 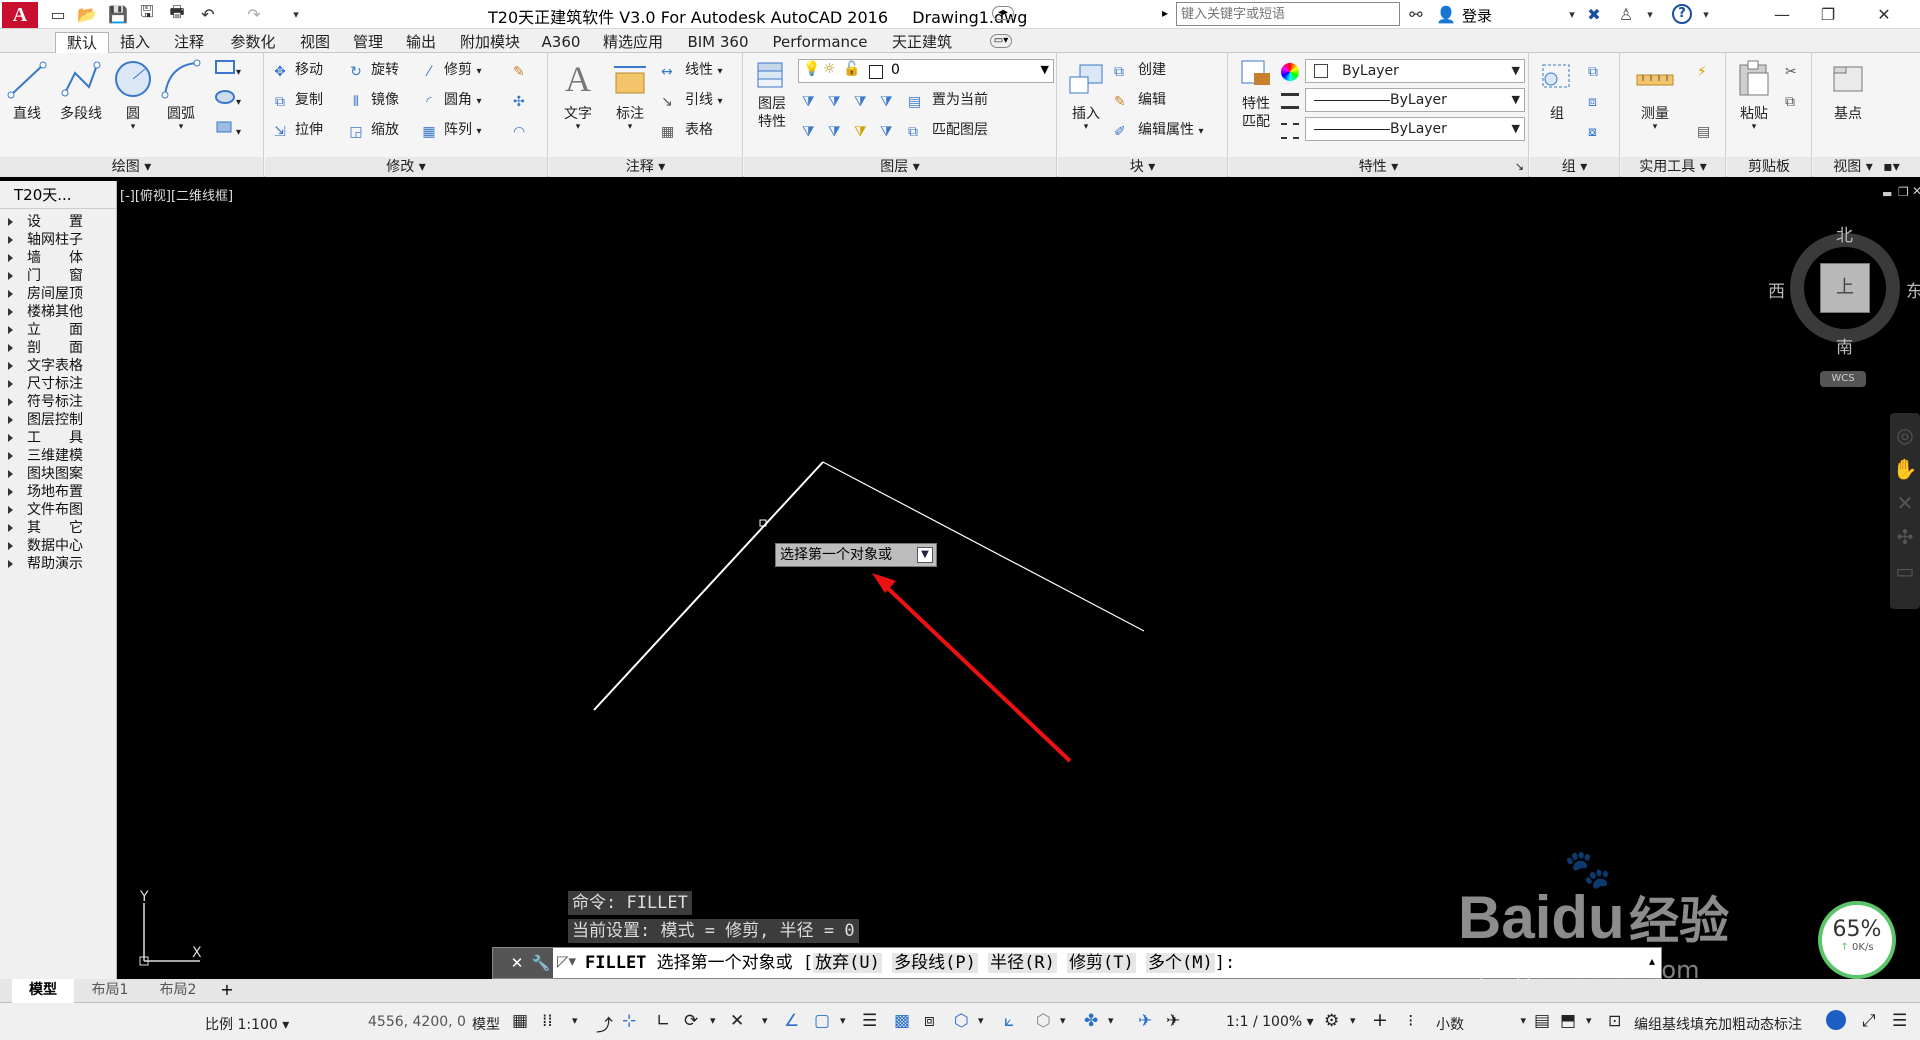 I want to click on copy-button: ⧉ 复制, so click(x=297, y=100).